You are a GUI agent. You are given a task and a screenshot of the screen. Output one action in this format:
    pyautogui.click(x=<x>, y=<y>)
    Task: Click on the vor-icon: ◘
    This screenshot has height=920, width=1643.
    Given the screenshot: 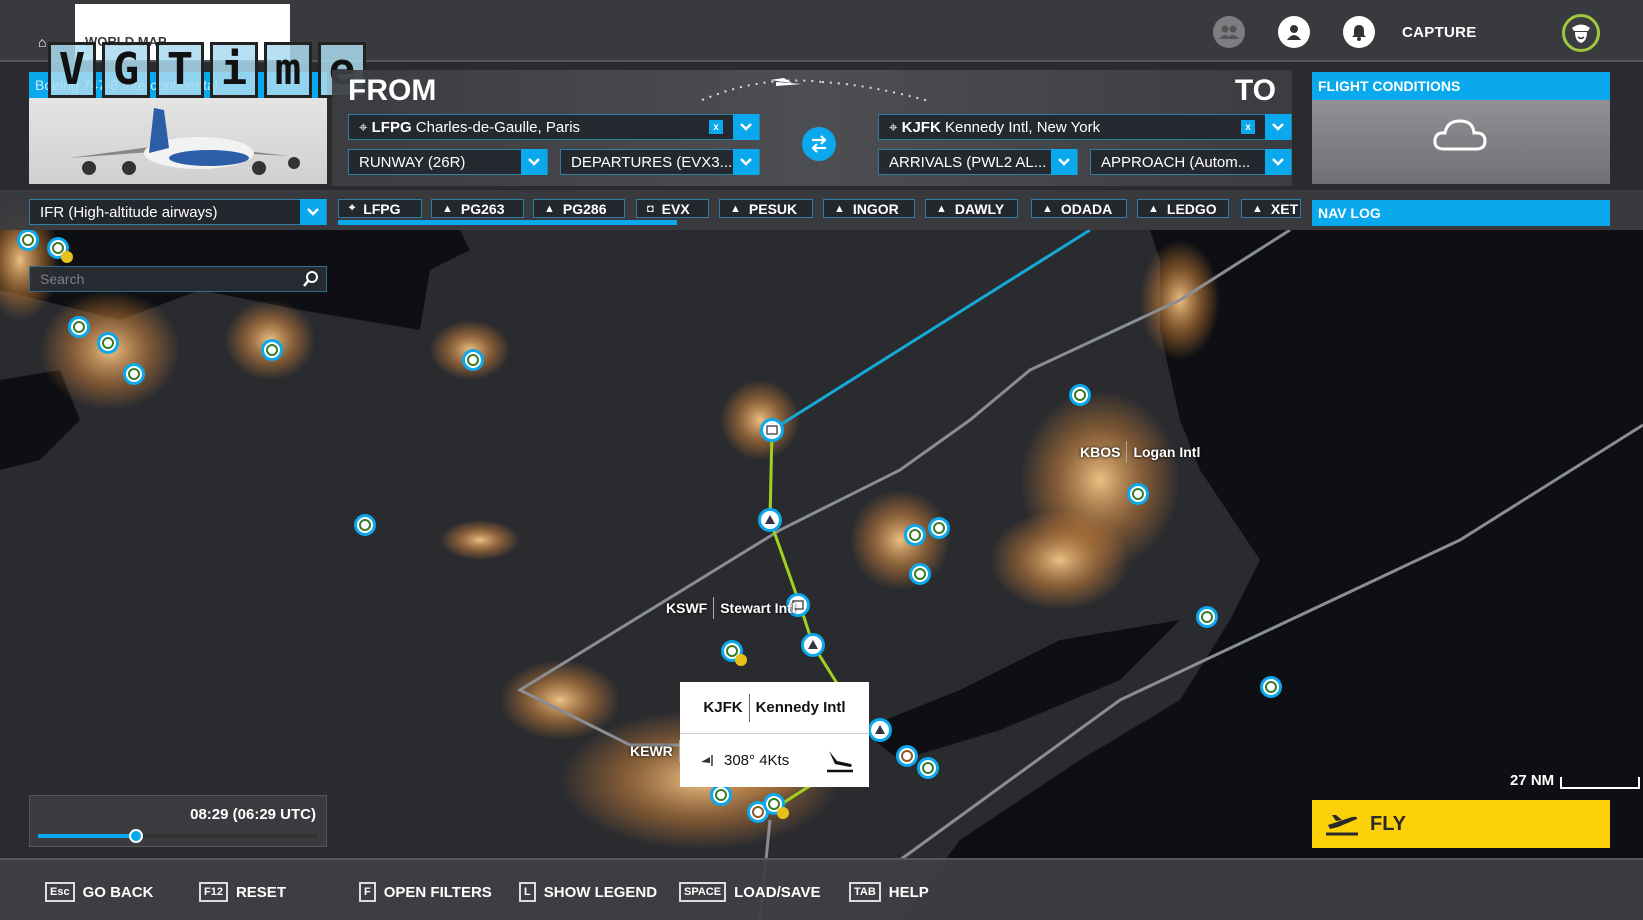 What is the action you would take?
    pyautogui.click(x=650, y=208)
    